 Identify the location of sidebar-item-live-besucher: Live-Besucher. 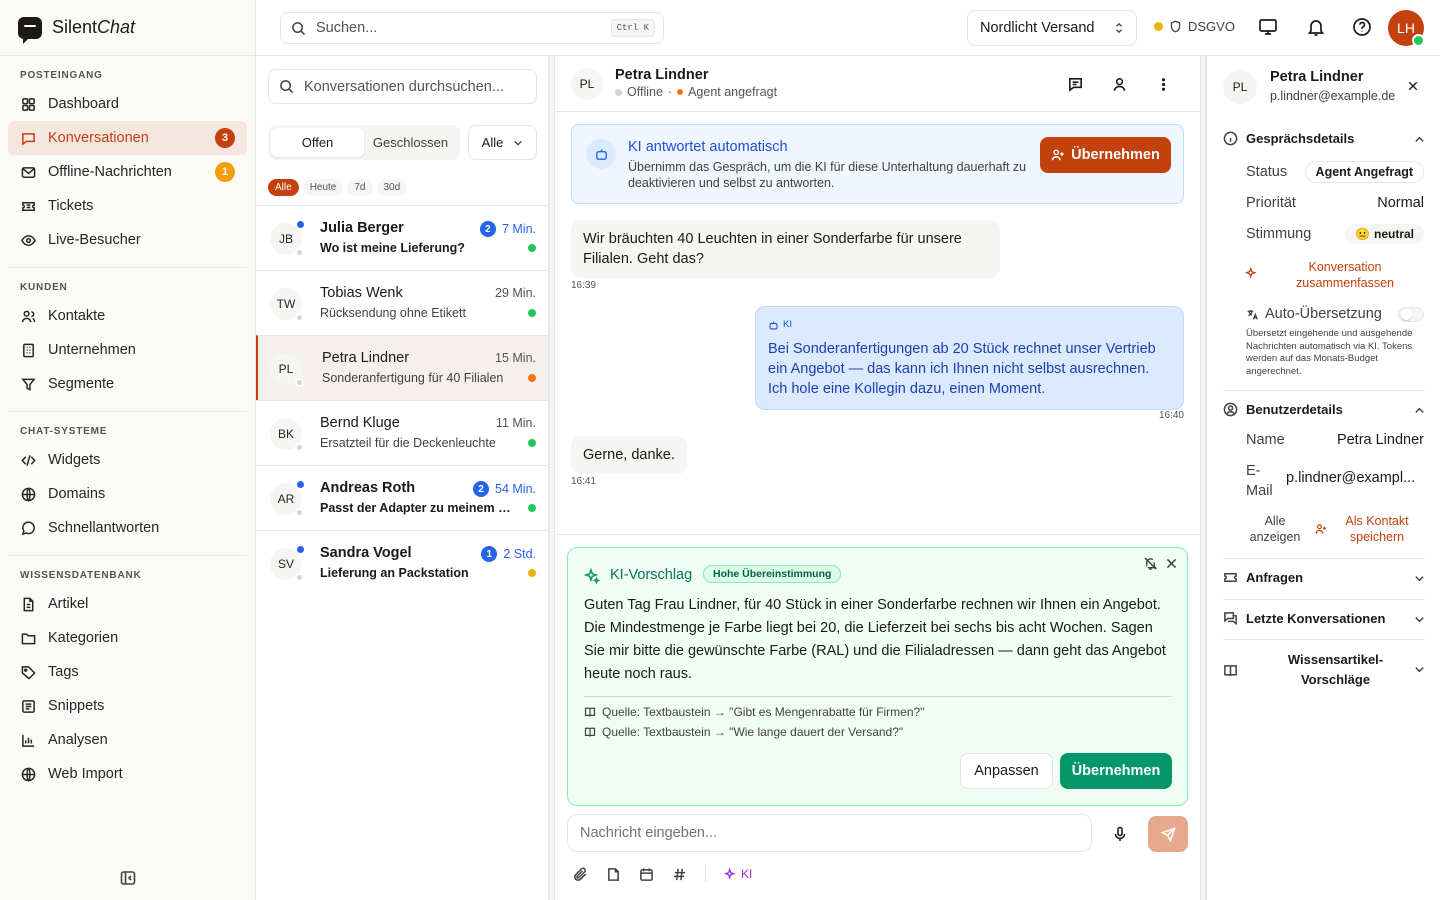
(127, 240).